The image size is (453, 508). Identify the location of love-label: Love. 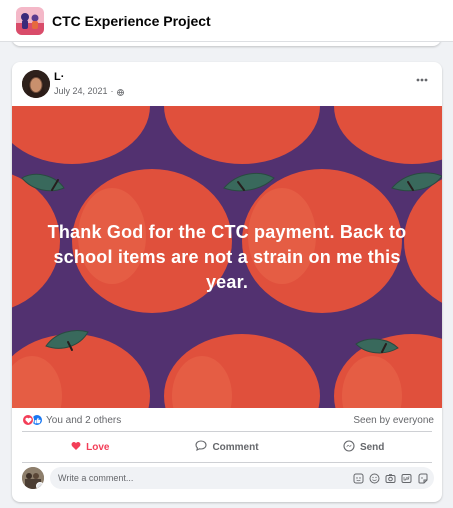
(98, 447).